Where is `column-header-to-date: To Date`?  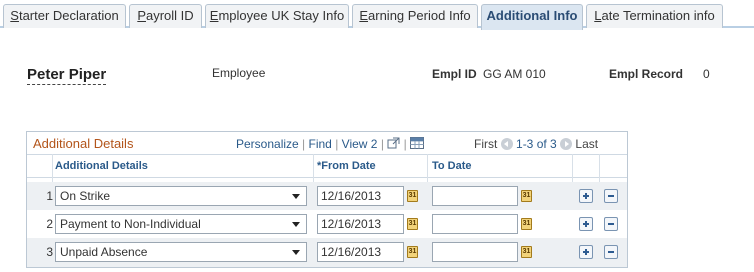
column-header-to-date: To Date is located at coordinates (452, 166).